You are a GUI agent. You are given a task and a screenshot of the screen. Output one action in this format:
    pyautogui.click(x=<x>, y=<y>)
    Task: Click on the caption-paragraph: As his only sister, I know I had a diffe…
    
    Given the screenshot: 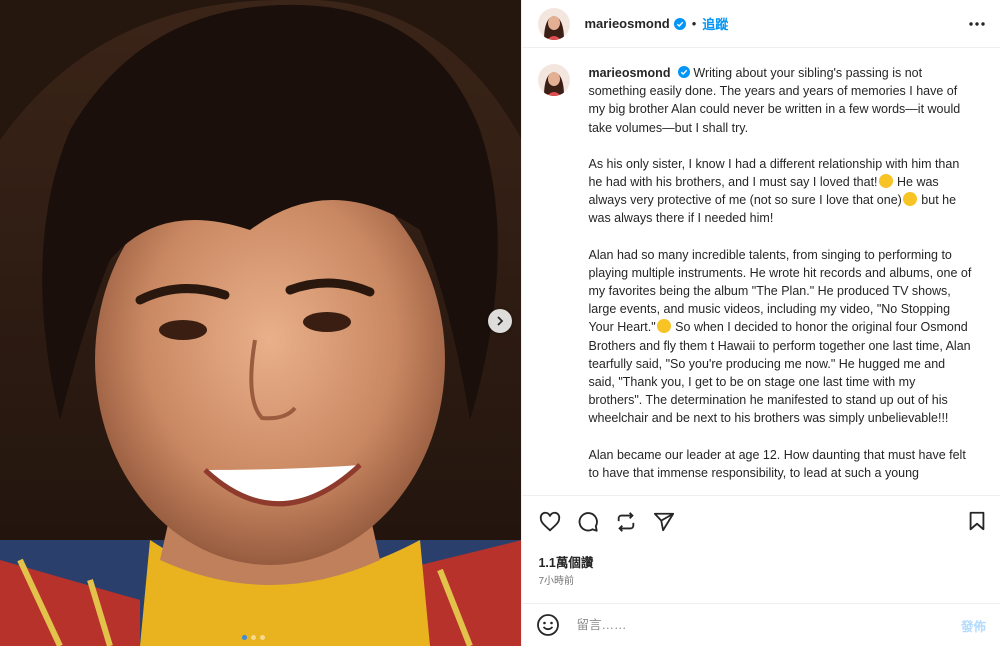 What is the action you would take?
    pyautogui.click(x=780, y=191)
    